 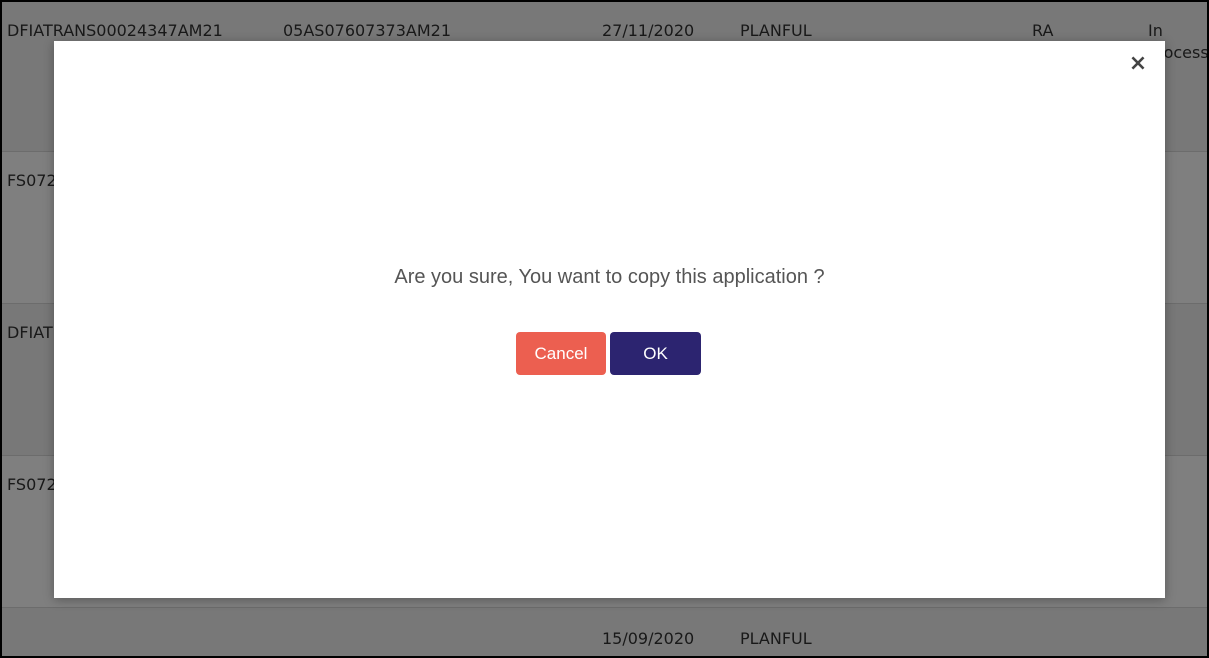 I want to click on close-icon: ×, so click(x=1138, y=64).